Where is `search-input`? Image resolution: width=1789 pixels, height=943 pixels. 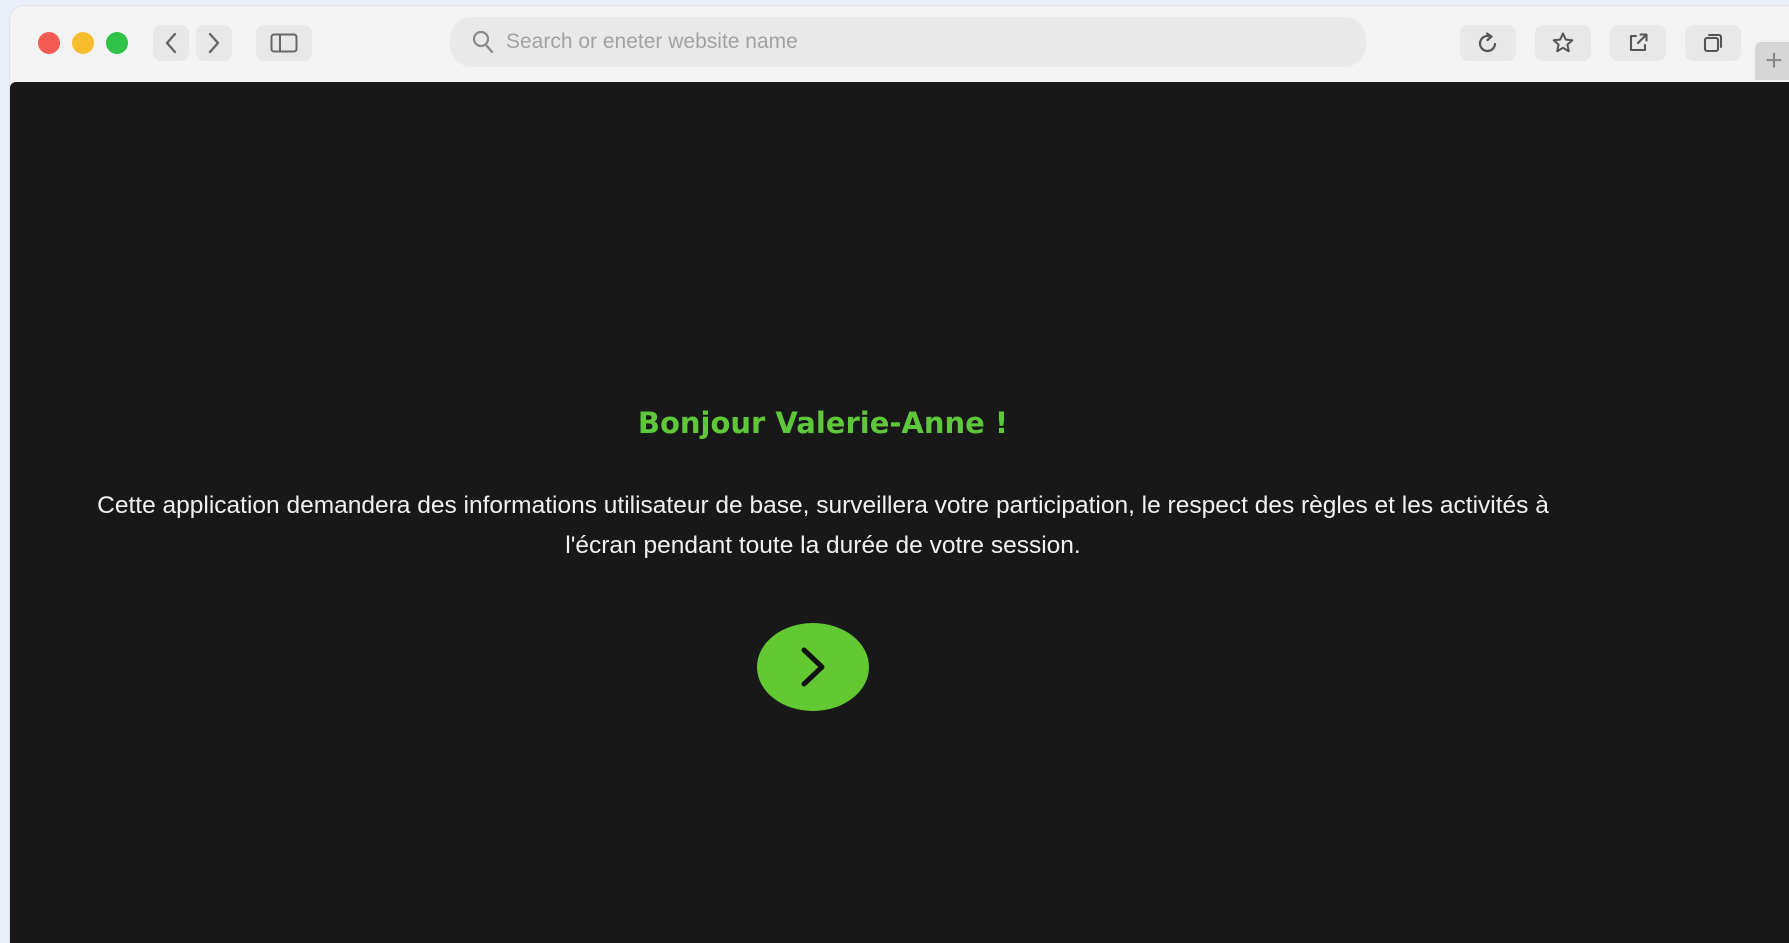 search-input is located at coordinates (906, 42).